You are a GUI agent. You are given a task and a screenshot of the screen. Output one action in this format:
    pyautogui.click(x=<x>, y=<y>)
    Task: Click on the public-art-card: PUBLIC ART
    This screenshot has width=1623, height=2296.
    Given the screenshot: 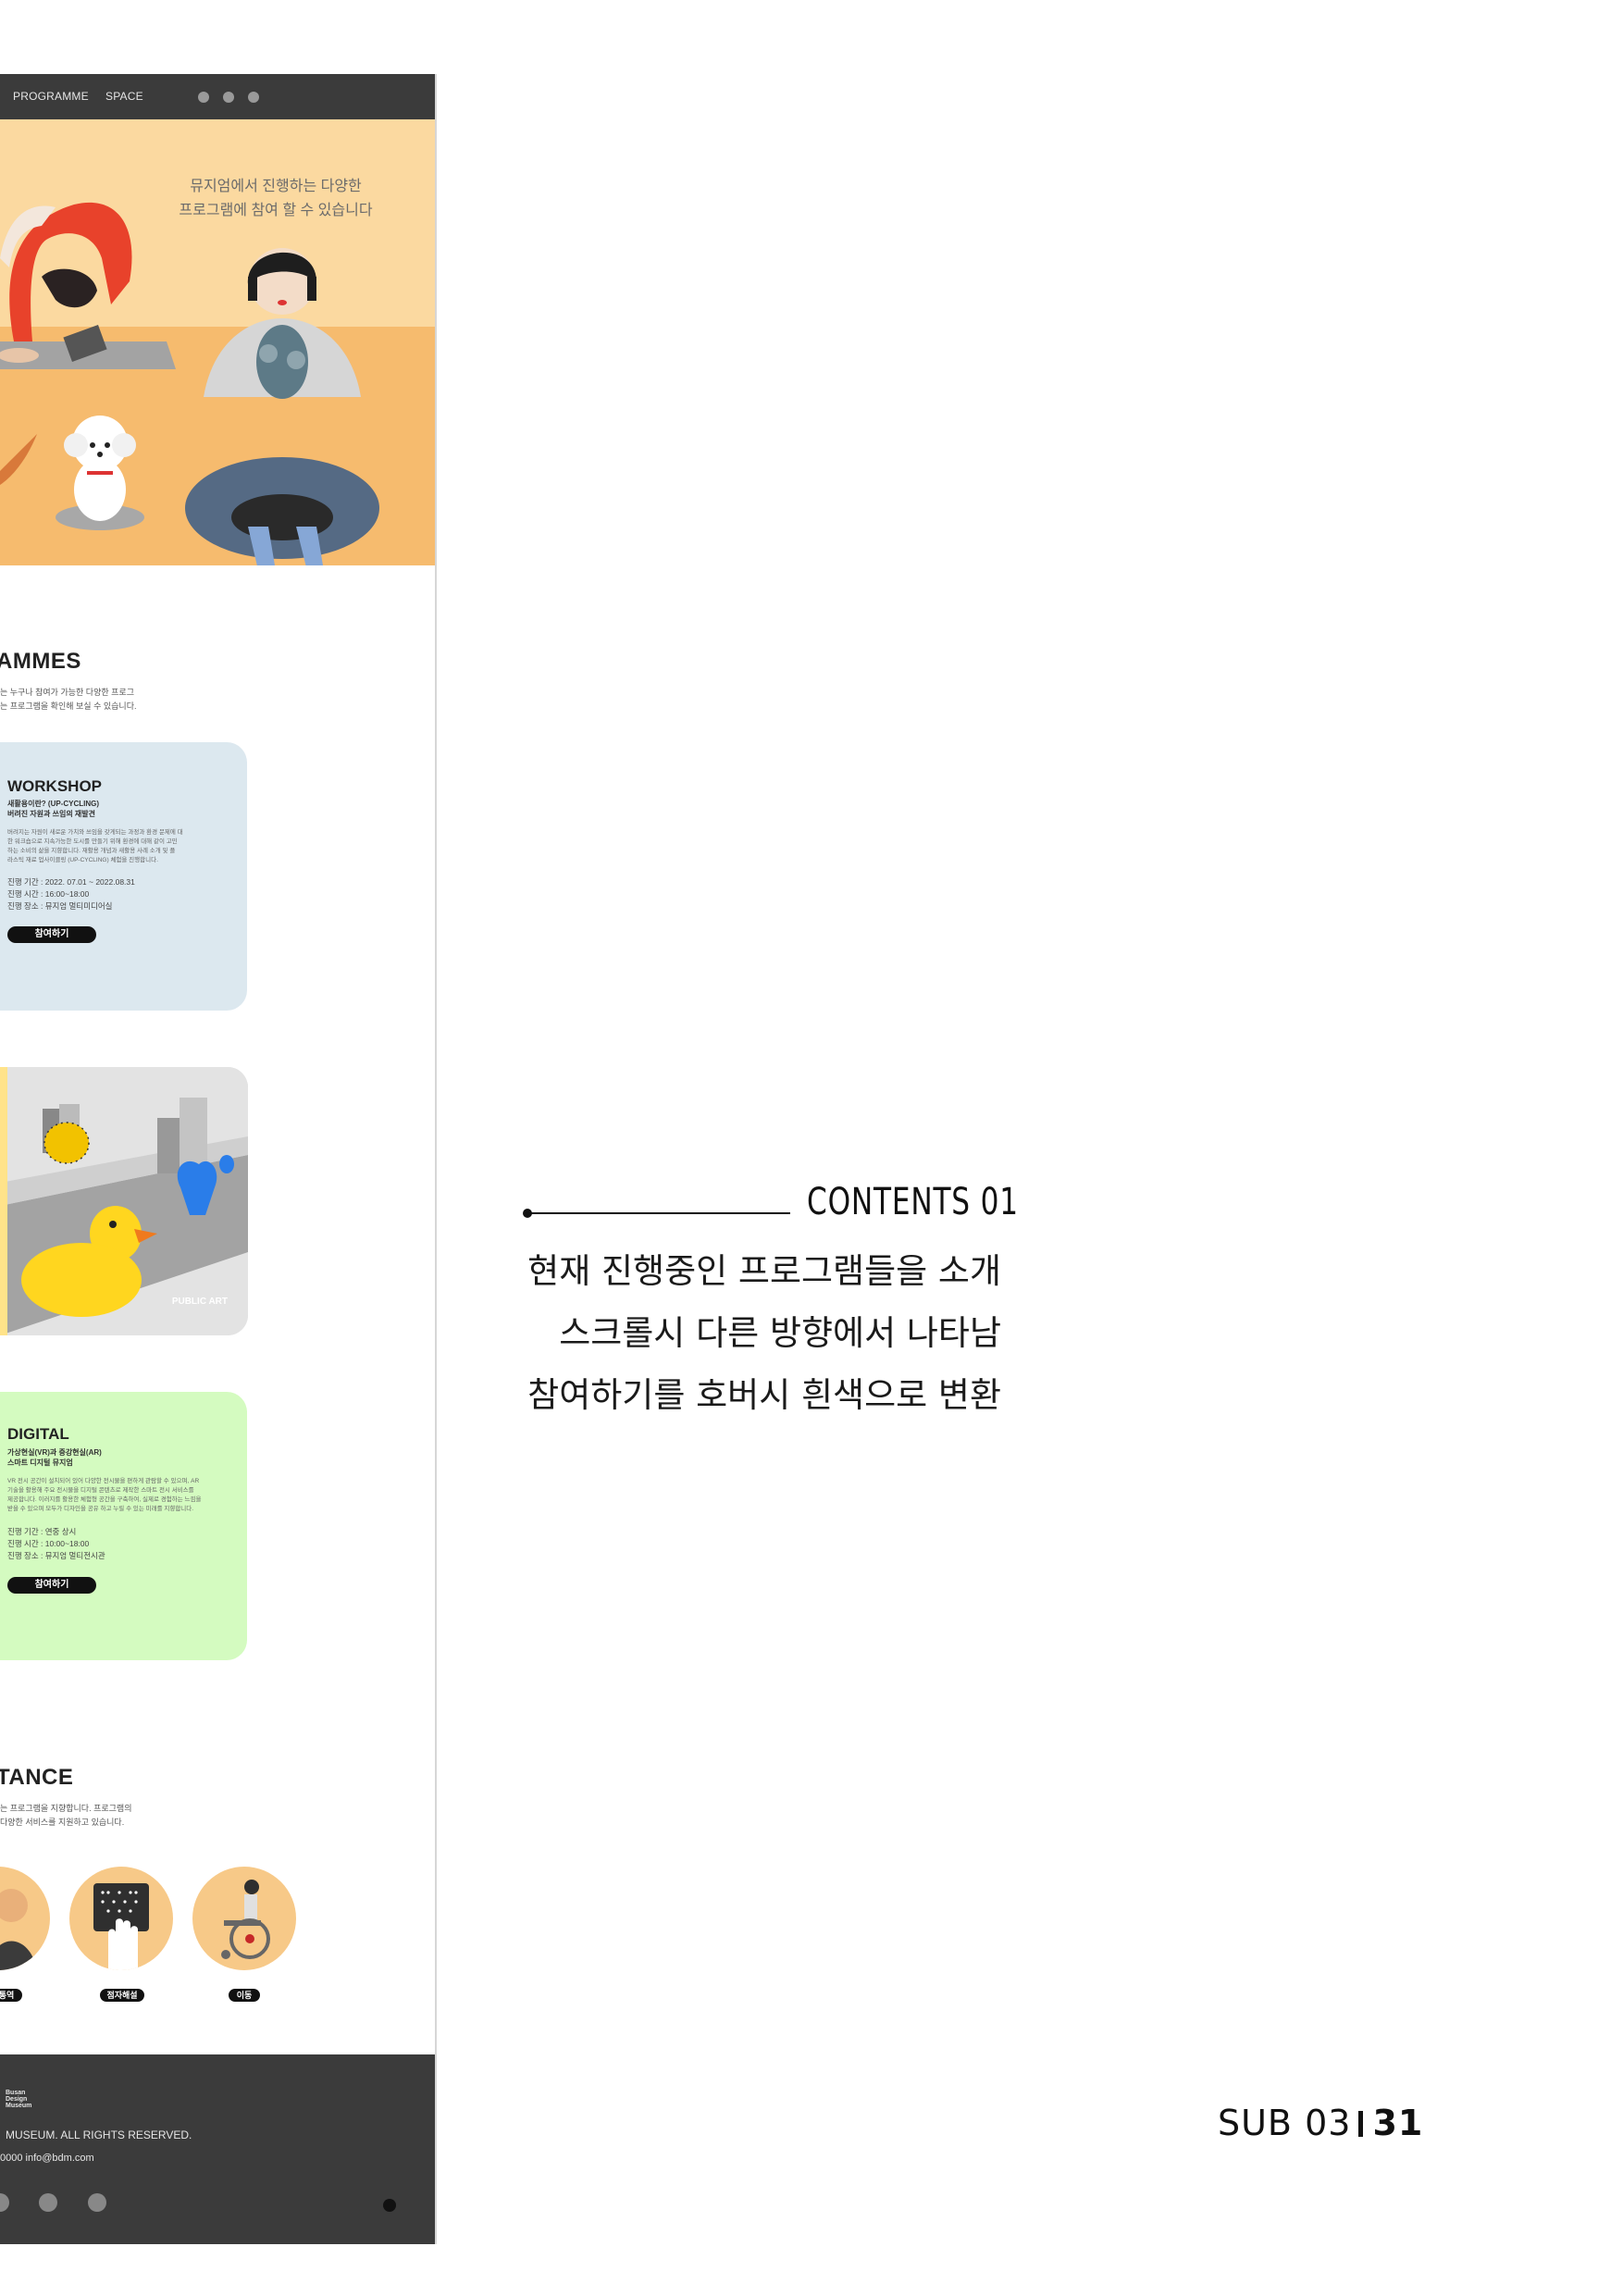 What is the action you would take?
    pyautogui.click(x=124, y=1201)
    